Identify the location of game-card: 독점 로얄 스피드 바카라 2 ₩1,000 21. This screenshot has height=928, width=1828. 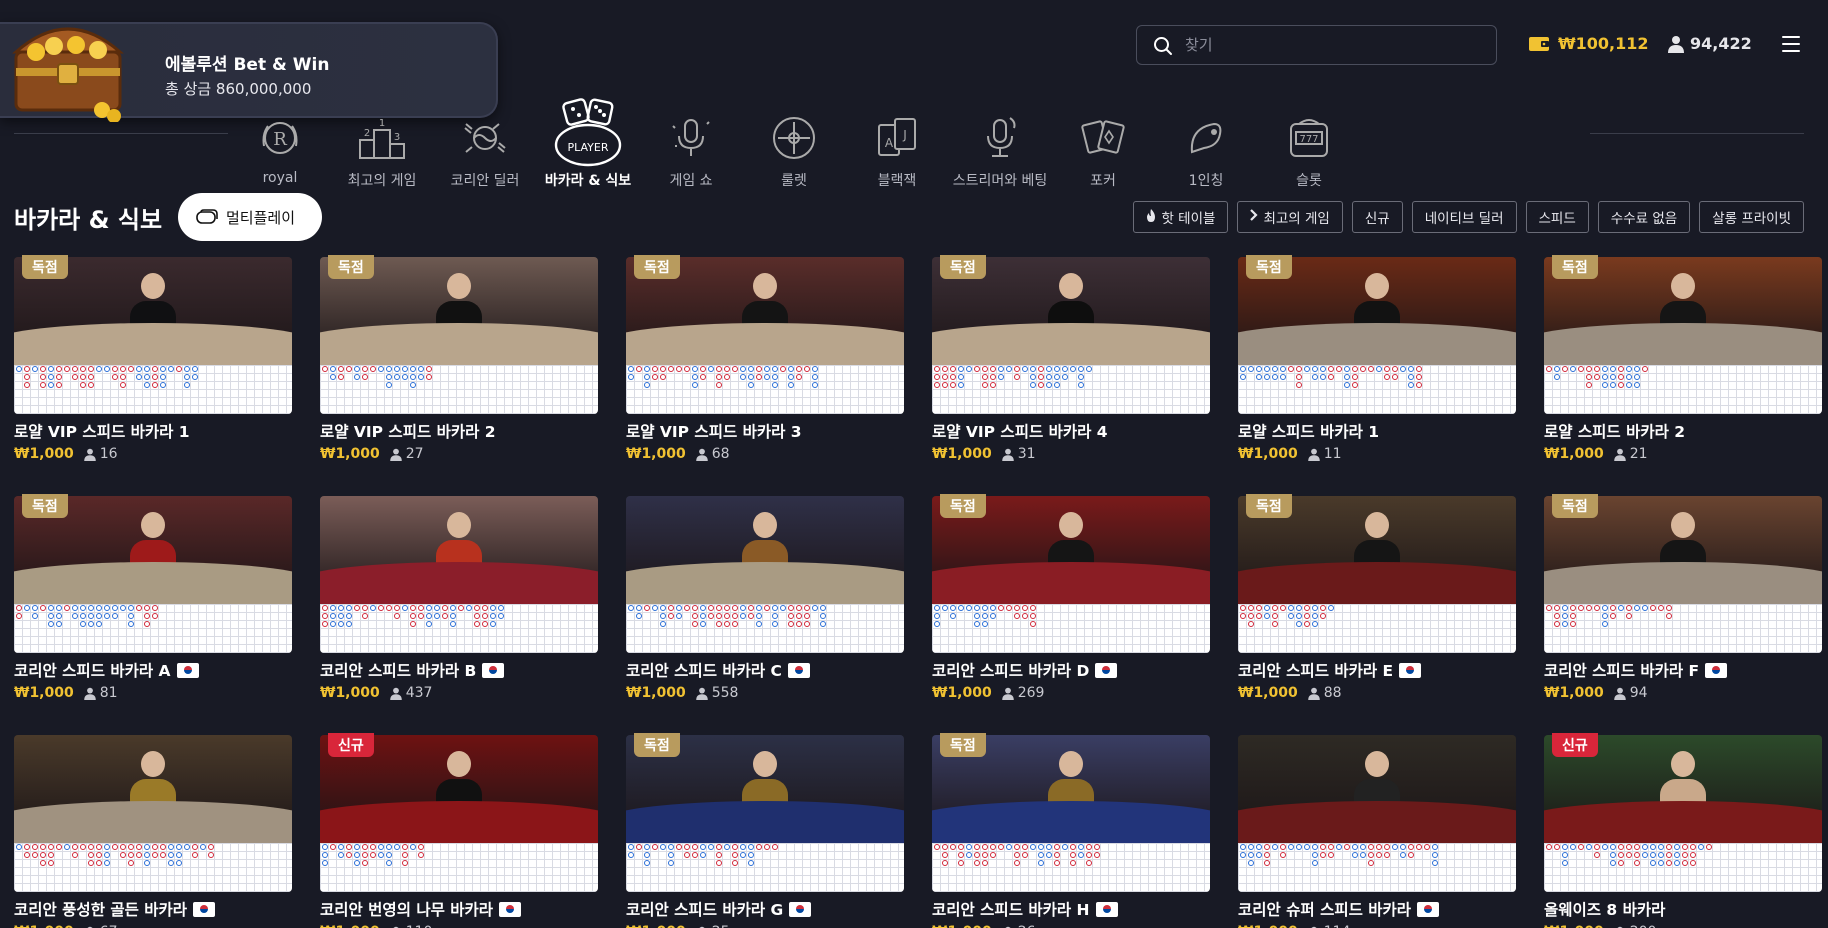
(1683, 358).